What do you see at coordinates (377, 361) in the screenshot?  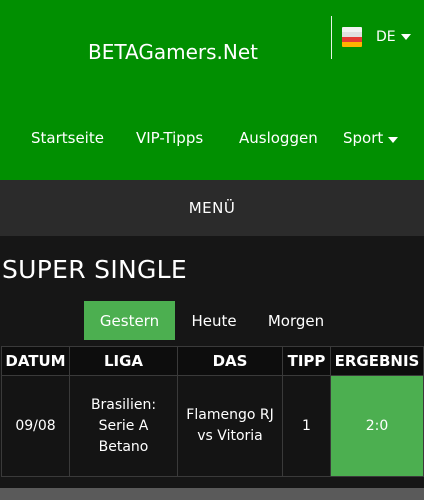 I see `column-header-ergebnis: ERGEBNIS` at bounding box center [377, 361].